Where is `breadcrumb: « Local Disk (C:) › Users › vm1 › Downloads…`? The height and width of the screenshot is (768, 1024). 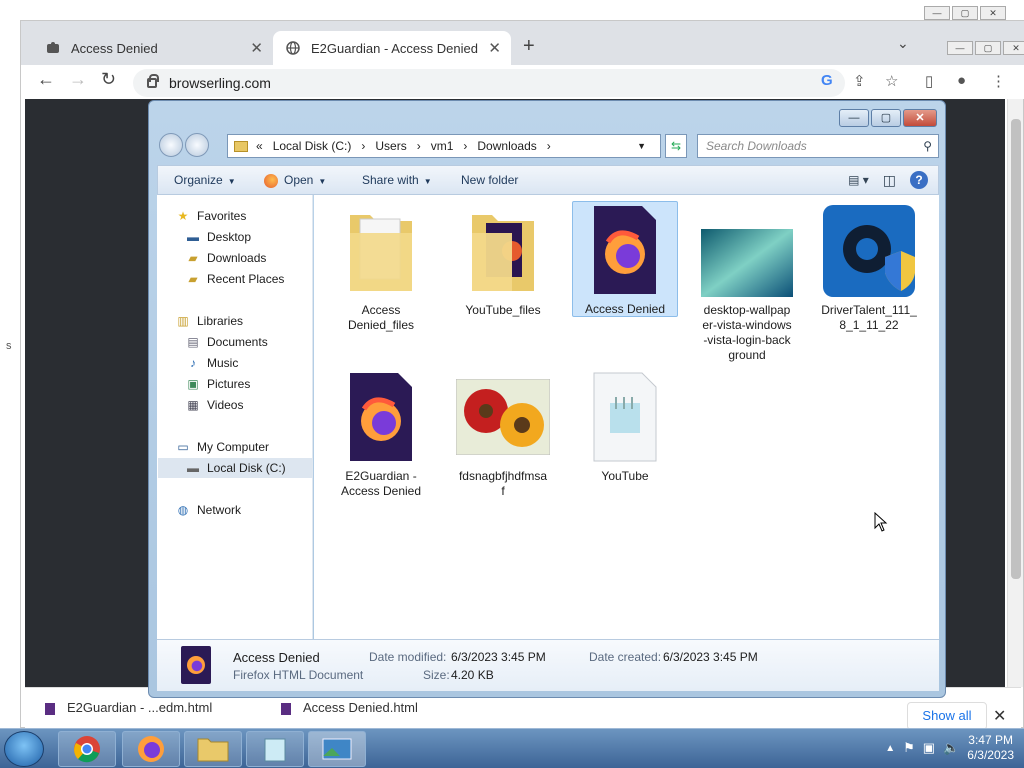 breadcrumb: « Local Disk (C:) › Users › vm1 › Downloads… is located at coordinates (444, 146).